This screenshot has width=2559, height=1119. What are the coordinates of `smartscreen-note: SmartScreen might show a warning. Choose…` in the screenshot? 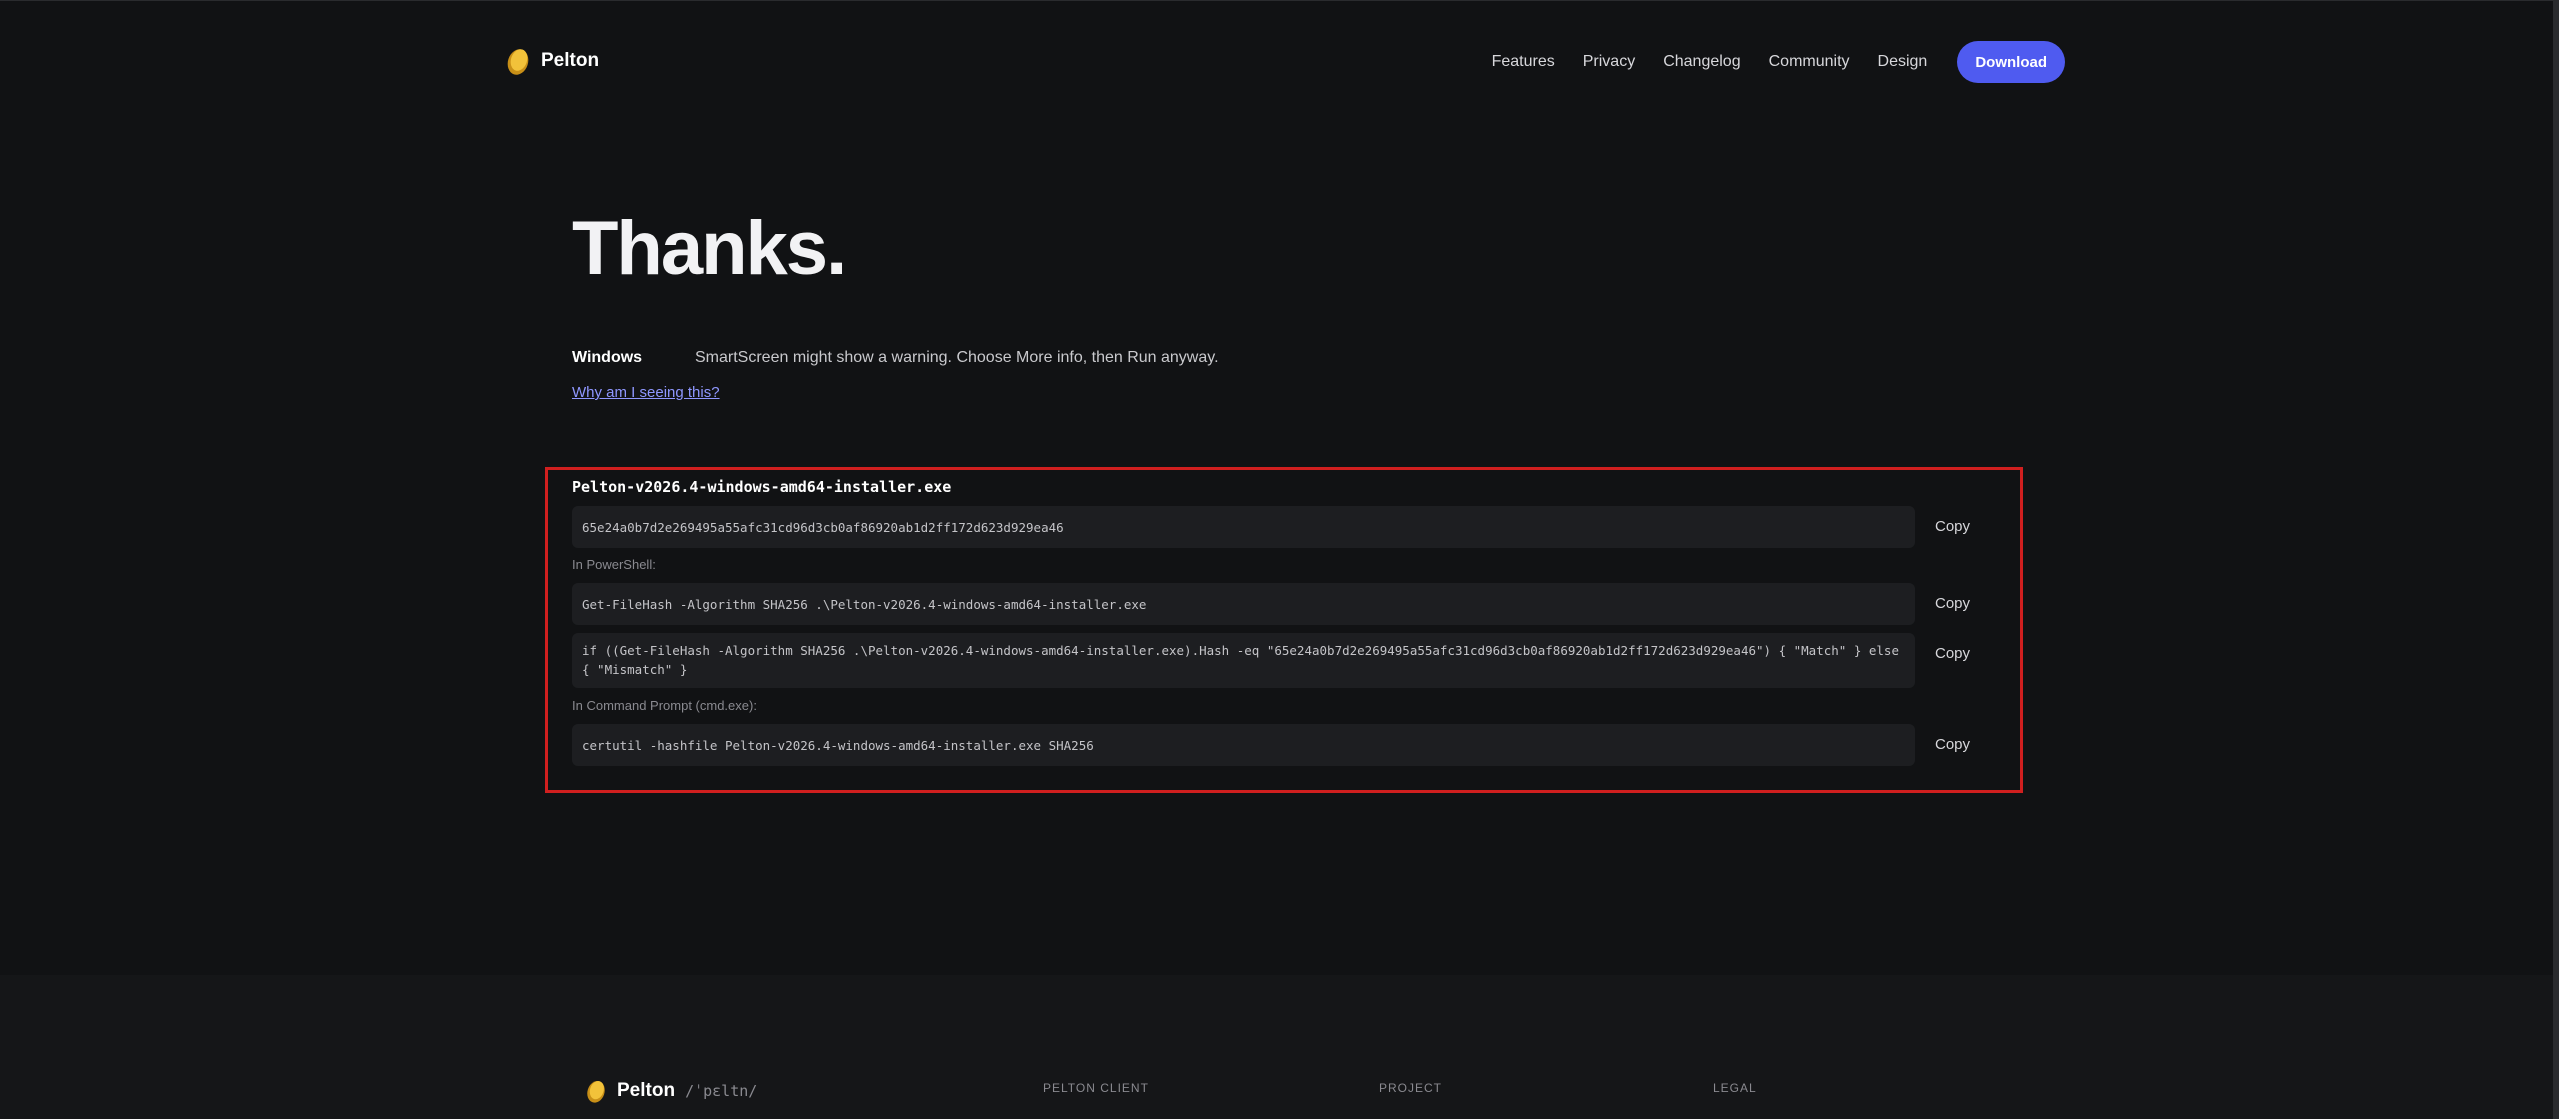 It's located at (957, 357).